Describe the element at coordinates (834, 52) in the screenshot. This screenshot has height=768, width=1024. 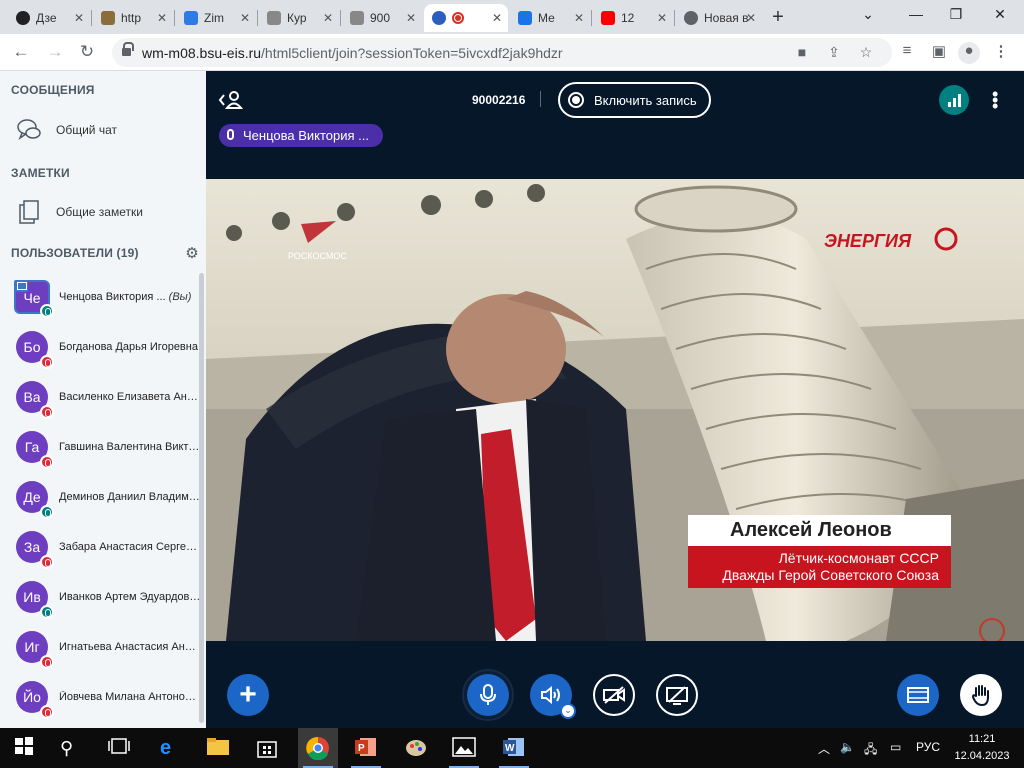
I see `share-icon: ⇪` at that location.